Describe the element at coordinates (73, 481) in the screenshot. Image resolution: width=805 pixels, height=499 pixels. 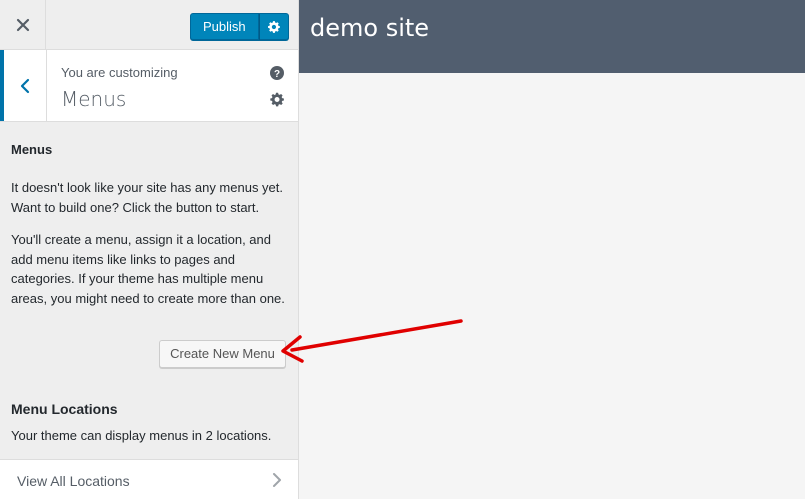
I see `view-all-locations-label: View All Locations` at that location.